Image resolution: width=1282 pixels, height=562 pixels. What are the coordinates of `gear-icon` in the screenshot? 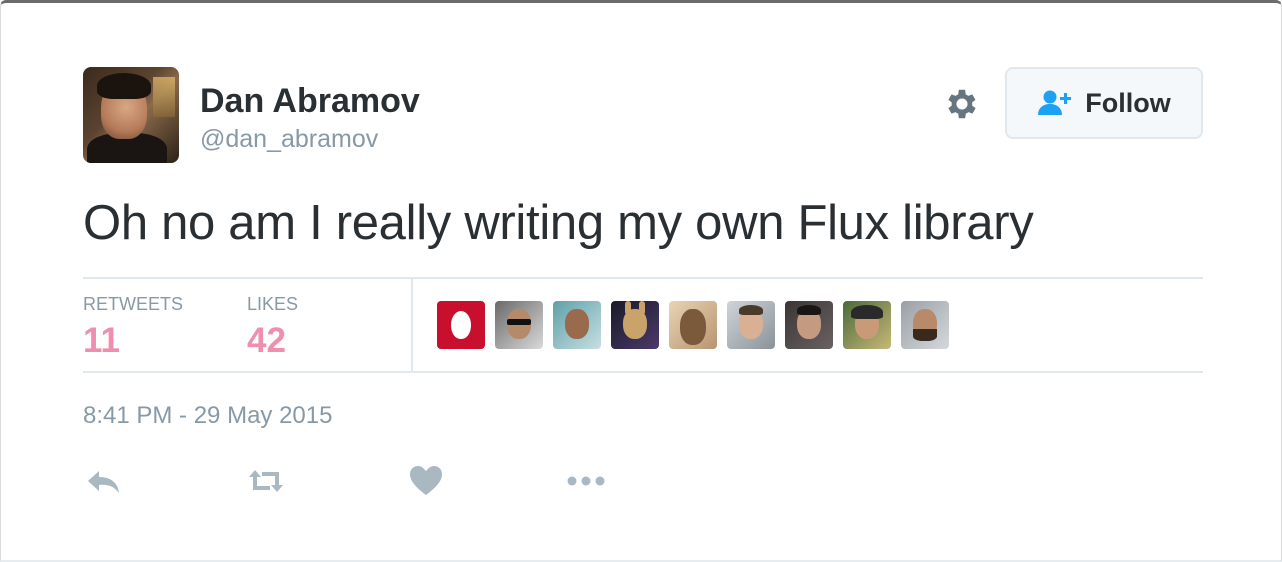 It's located at (962, 104).